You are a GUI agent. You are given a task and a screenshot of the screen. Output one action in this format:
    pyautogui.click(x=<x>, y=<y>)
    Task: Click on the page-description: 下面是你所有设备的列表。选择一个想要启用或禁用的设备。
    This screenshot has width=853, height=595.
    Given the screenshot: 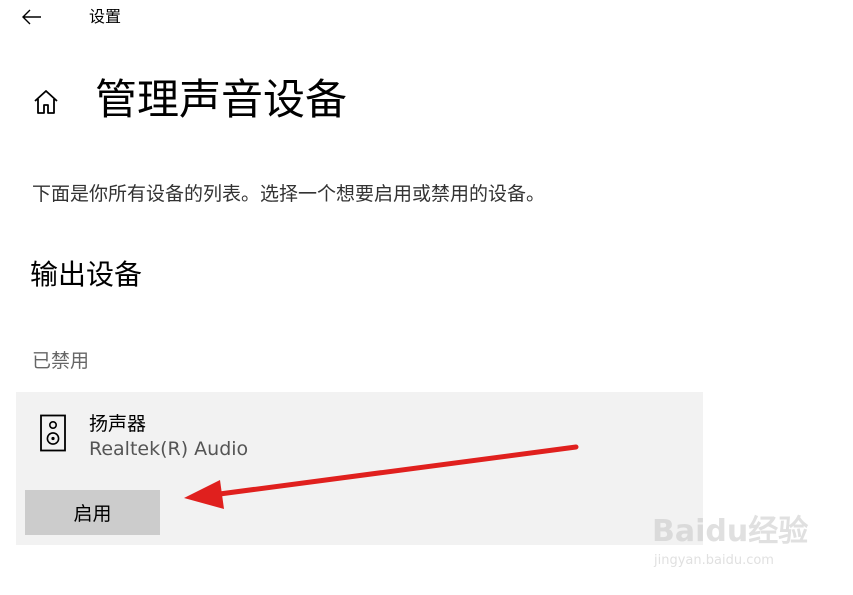 What is the action you would take?
    pyautogui.click(x=289, y=194)
    